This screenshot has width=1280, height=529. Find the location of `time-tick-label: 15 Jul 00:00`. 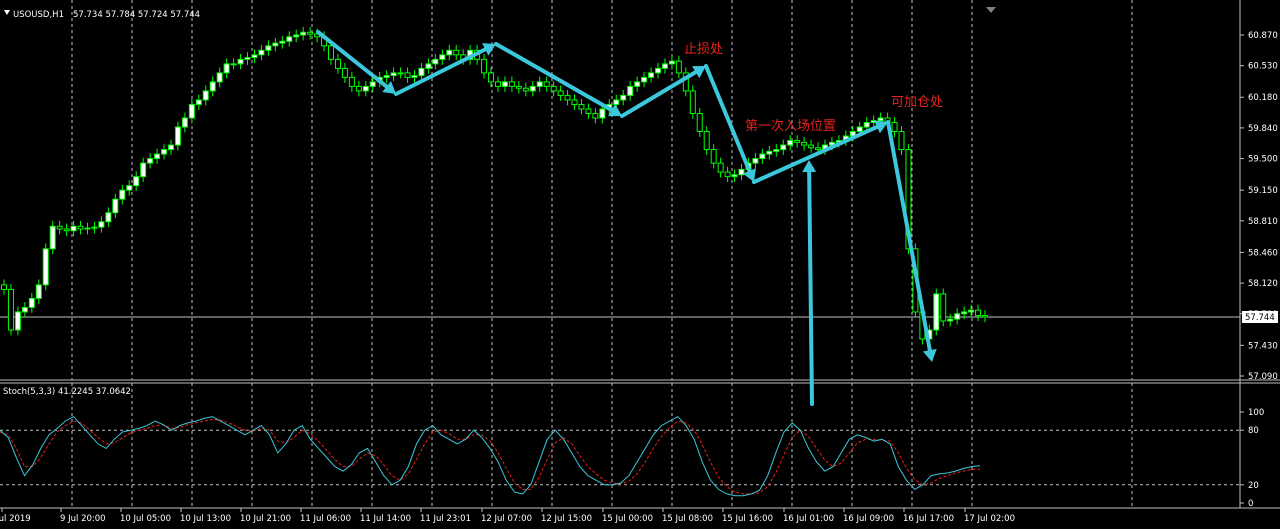

time-tick-label: 15 Jul 00:00 is located at coordinates (627, 519).